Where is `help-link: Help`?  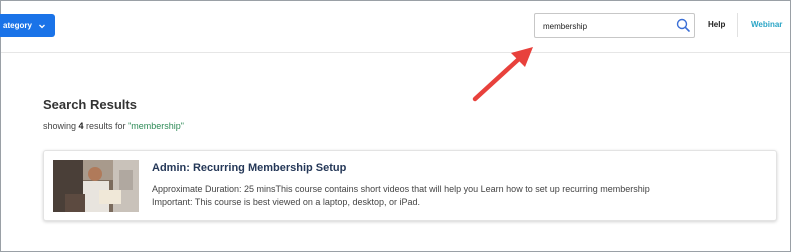
help-link: Help is located at coordinates (716, 24).